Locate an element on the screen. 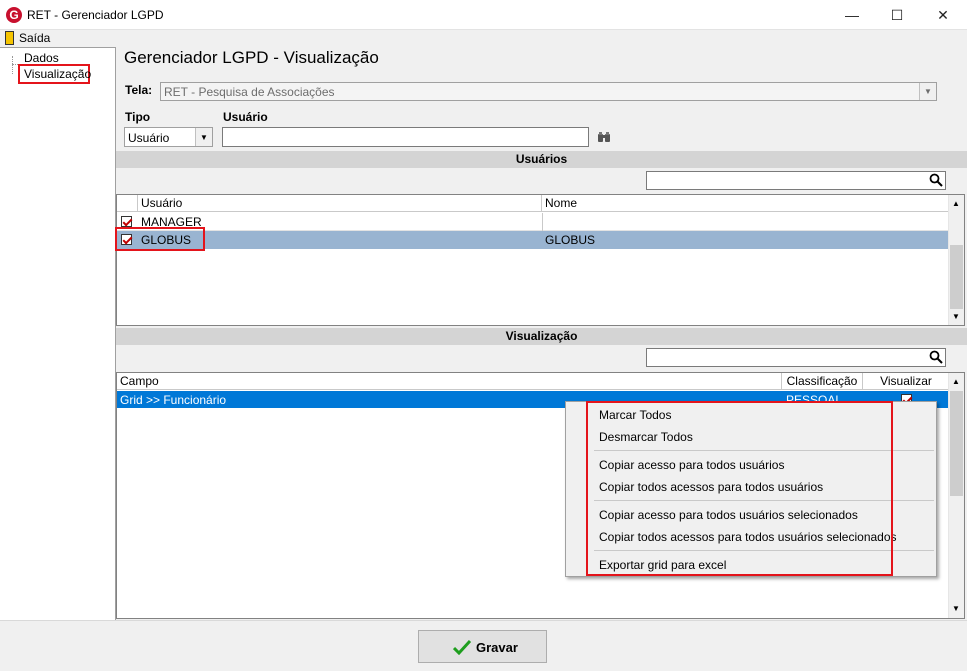 This screenshot has width=967, height=671. visualizacao-scrollbar: ▲ ▼ is located at coordinates (956, 495).